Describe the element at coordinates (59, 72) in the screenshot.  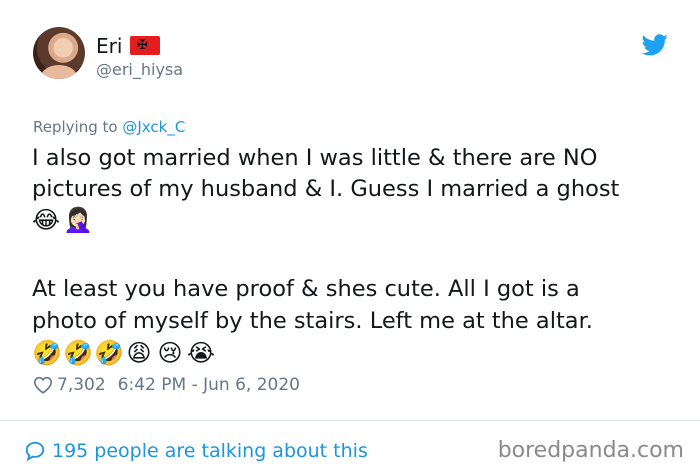
I see `avatar-shoulder` at that location.